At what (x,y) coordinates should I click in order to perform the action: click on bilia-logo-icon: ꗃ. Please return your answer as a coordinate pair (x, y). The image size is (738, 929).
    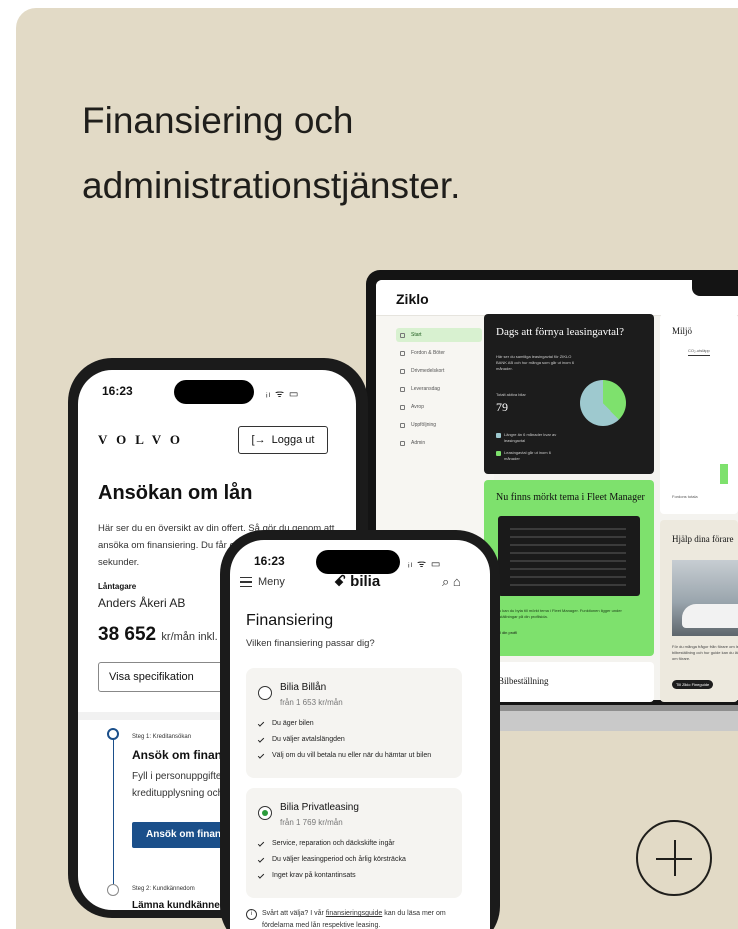
    Looking at the image, I should click on (342, 581).